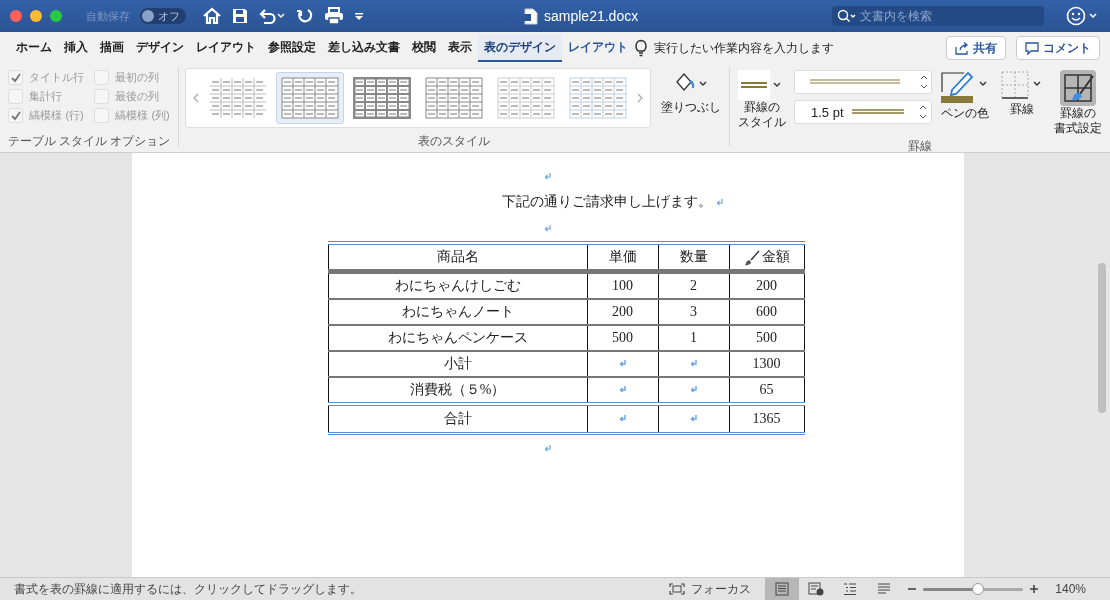  Describe the element at coordinates (272, 16) in the screenshot. I see `undo-icon` at that location.